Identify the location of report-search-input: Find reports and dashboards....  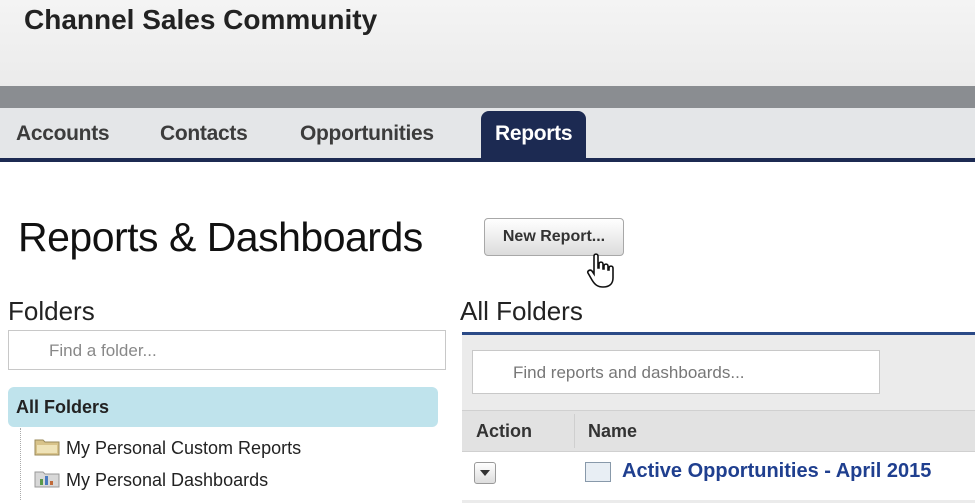
(676, 372).